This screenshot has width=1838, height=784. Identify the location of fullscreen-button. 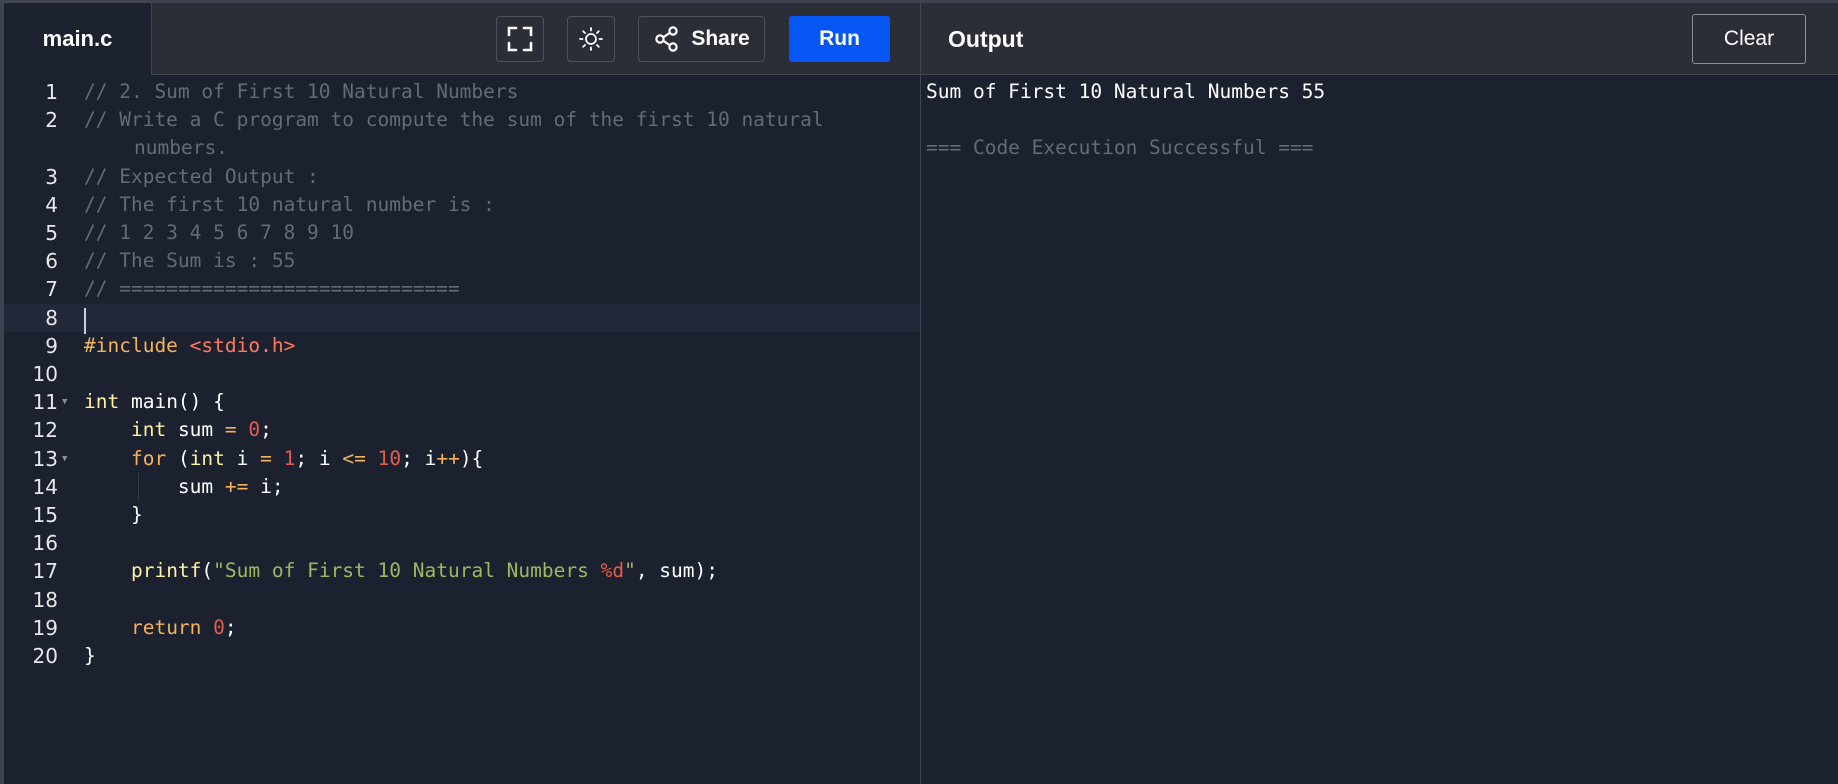
(520, 39).